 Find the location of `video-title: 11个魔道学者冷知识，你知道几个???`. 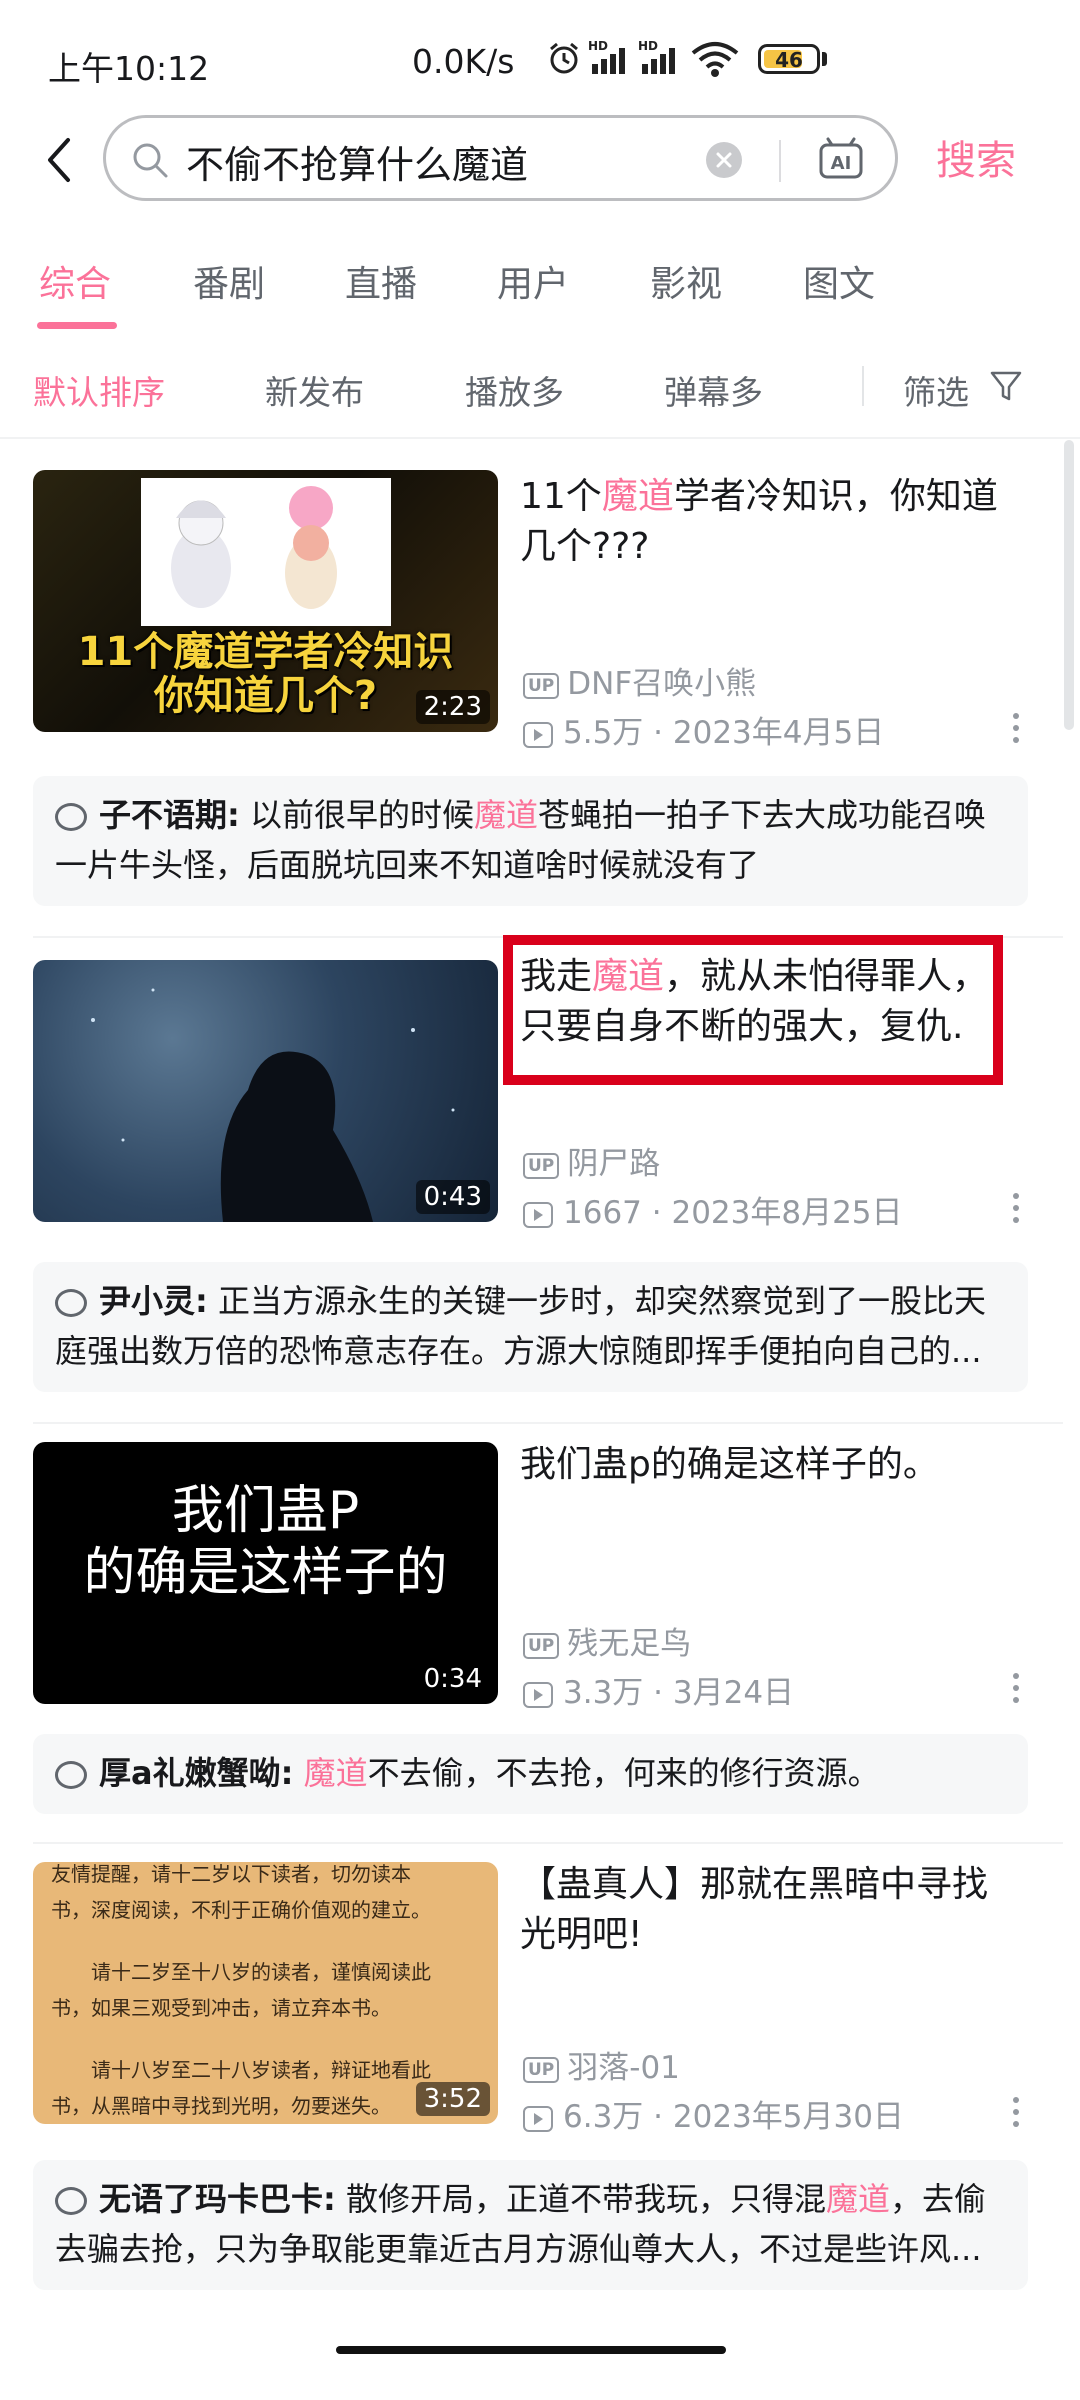

video-title: 11个魔道学者冷知识，你知道几个??? is located at coordinates (770, 522).